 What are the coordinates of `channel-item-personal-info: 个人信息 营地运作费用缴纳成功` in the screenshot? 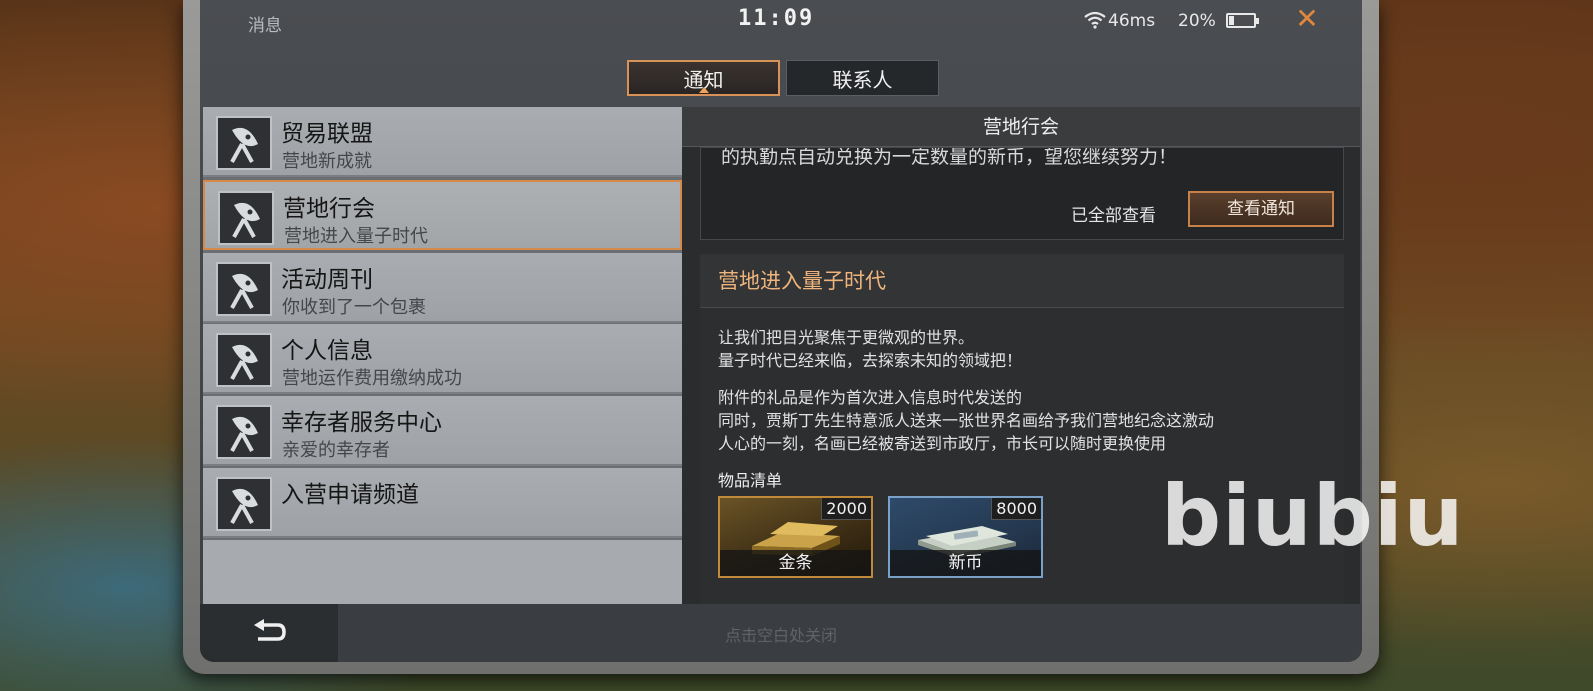 It's located at (442, 359).